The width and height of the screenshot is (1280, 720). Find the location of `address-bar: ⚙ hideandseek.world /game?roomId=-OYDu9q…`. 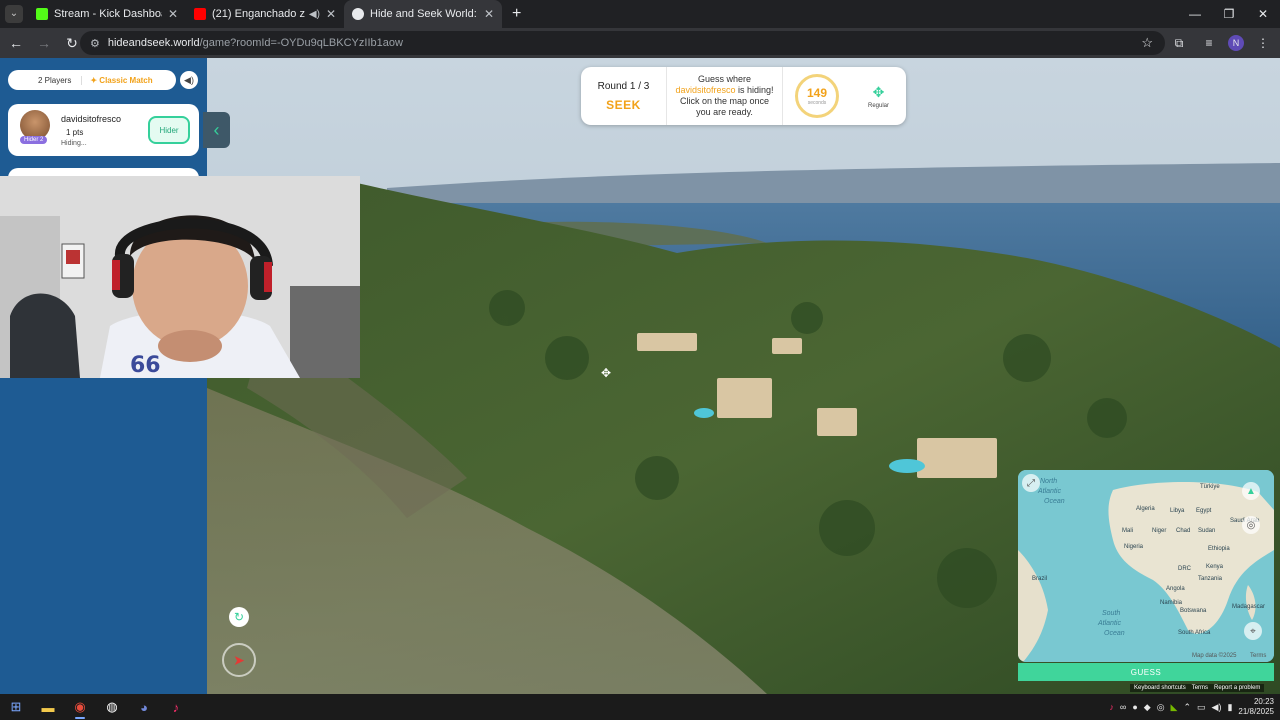

address-bar: ⚙ hideandseek.world /game?roomId=-OYDu9q… is located at coordinates (622, 43).